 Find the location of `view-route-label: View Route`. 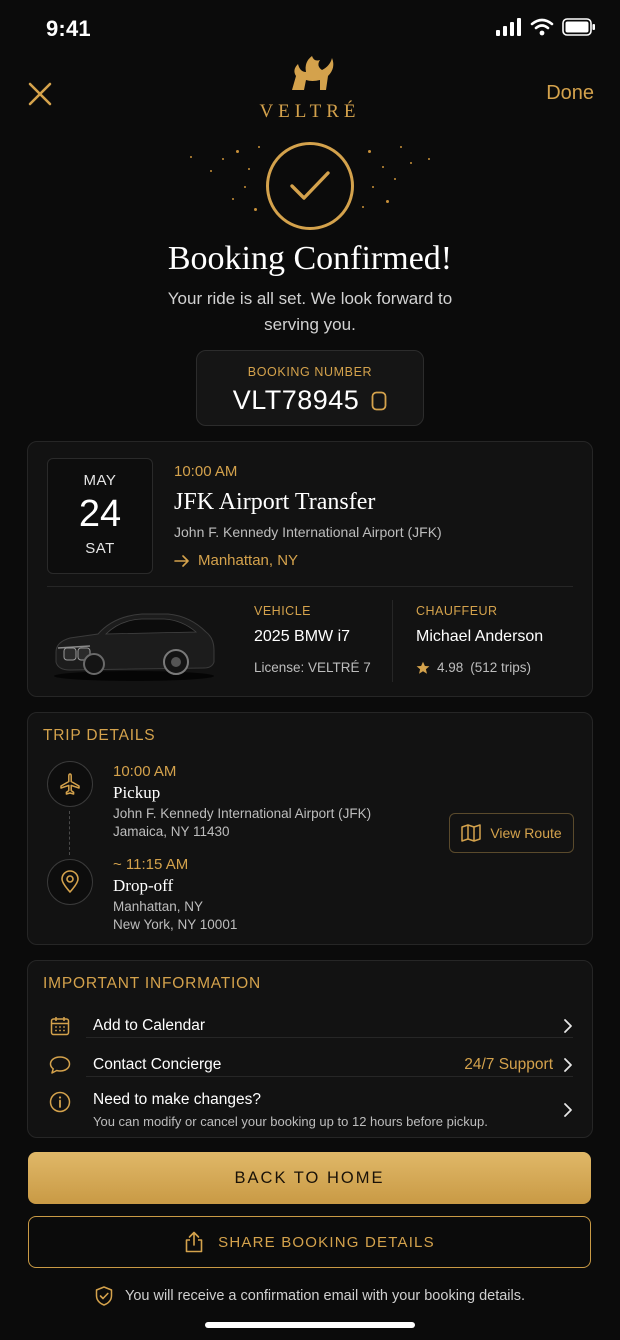

view-route-label: View Route is located at coordinates (526, 833).